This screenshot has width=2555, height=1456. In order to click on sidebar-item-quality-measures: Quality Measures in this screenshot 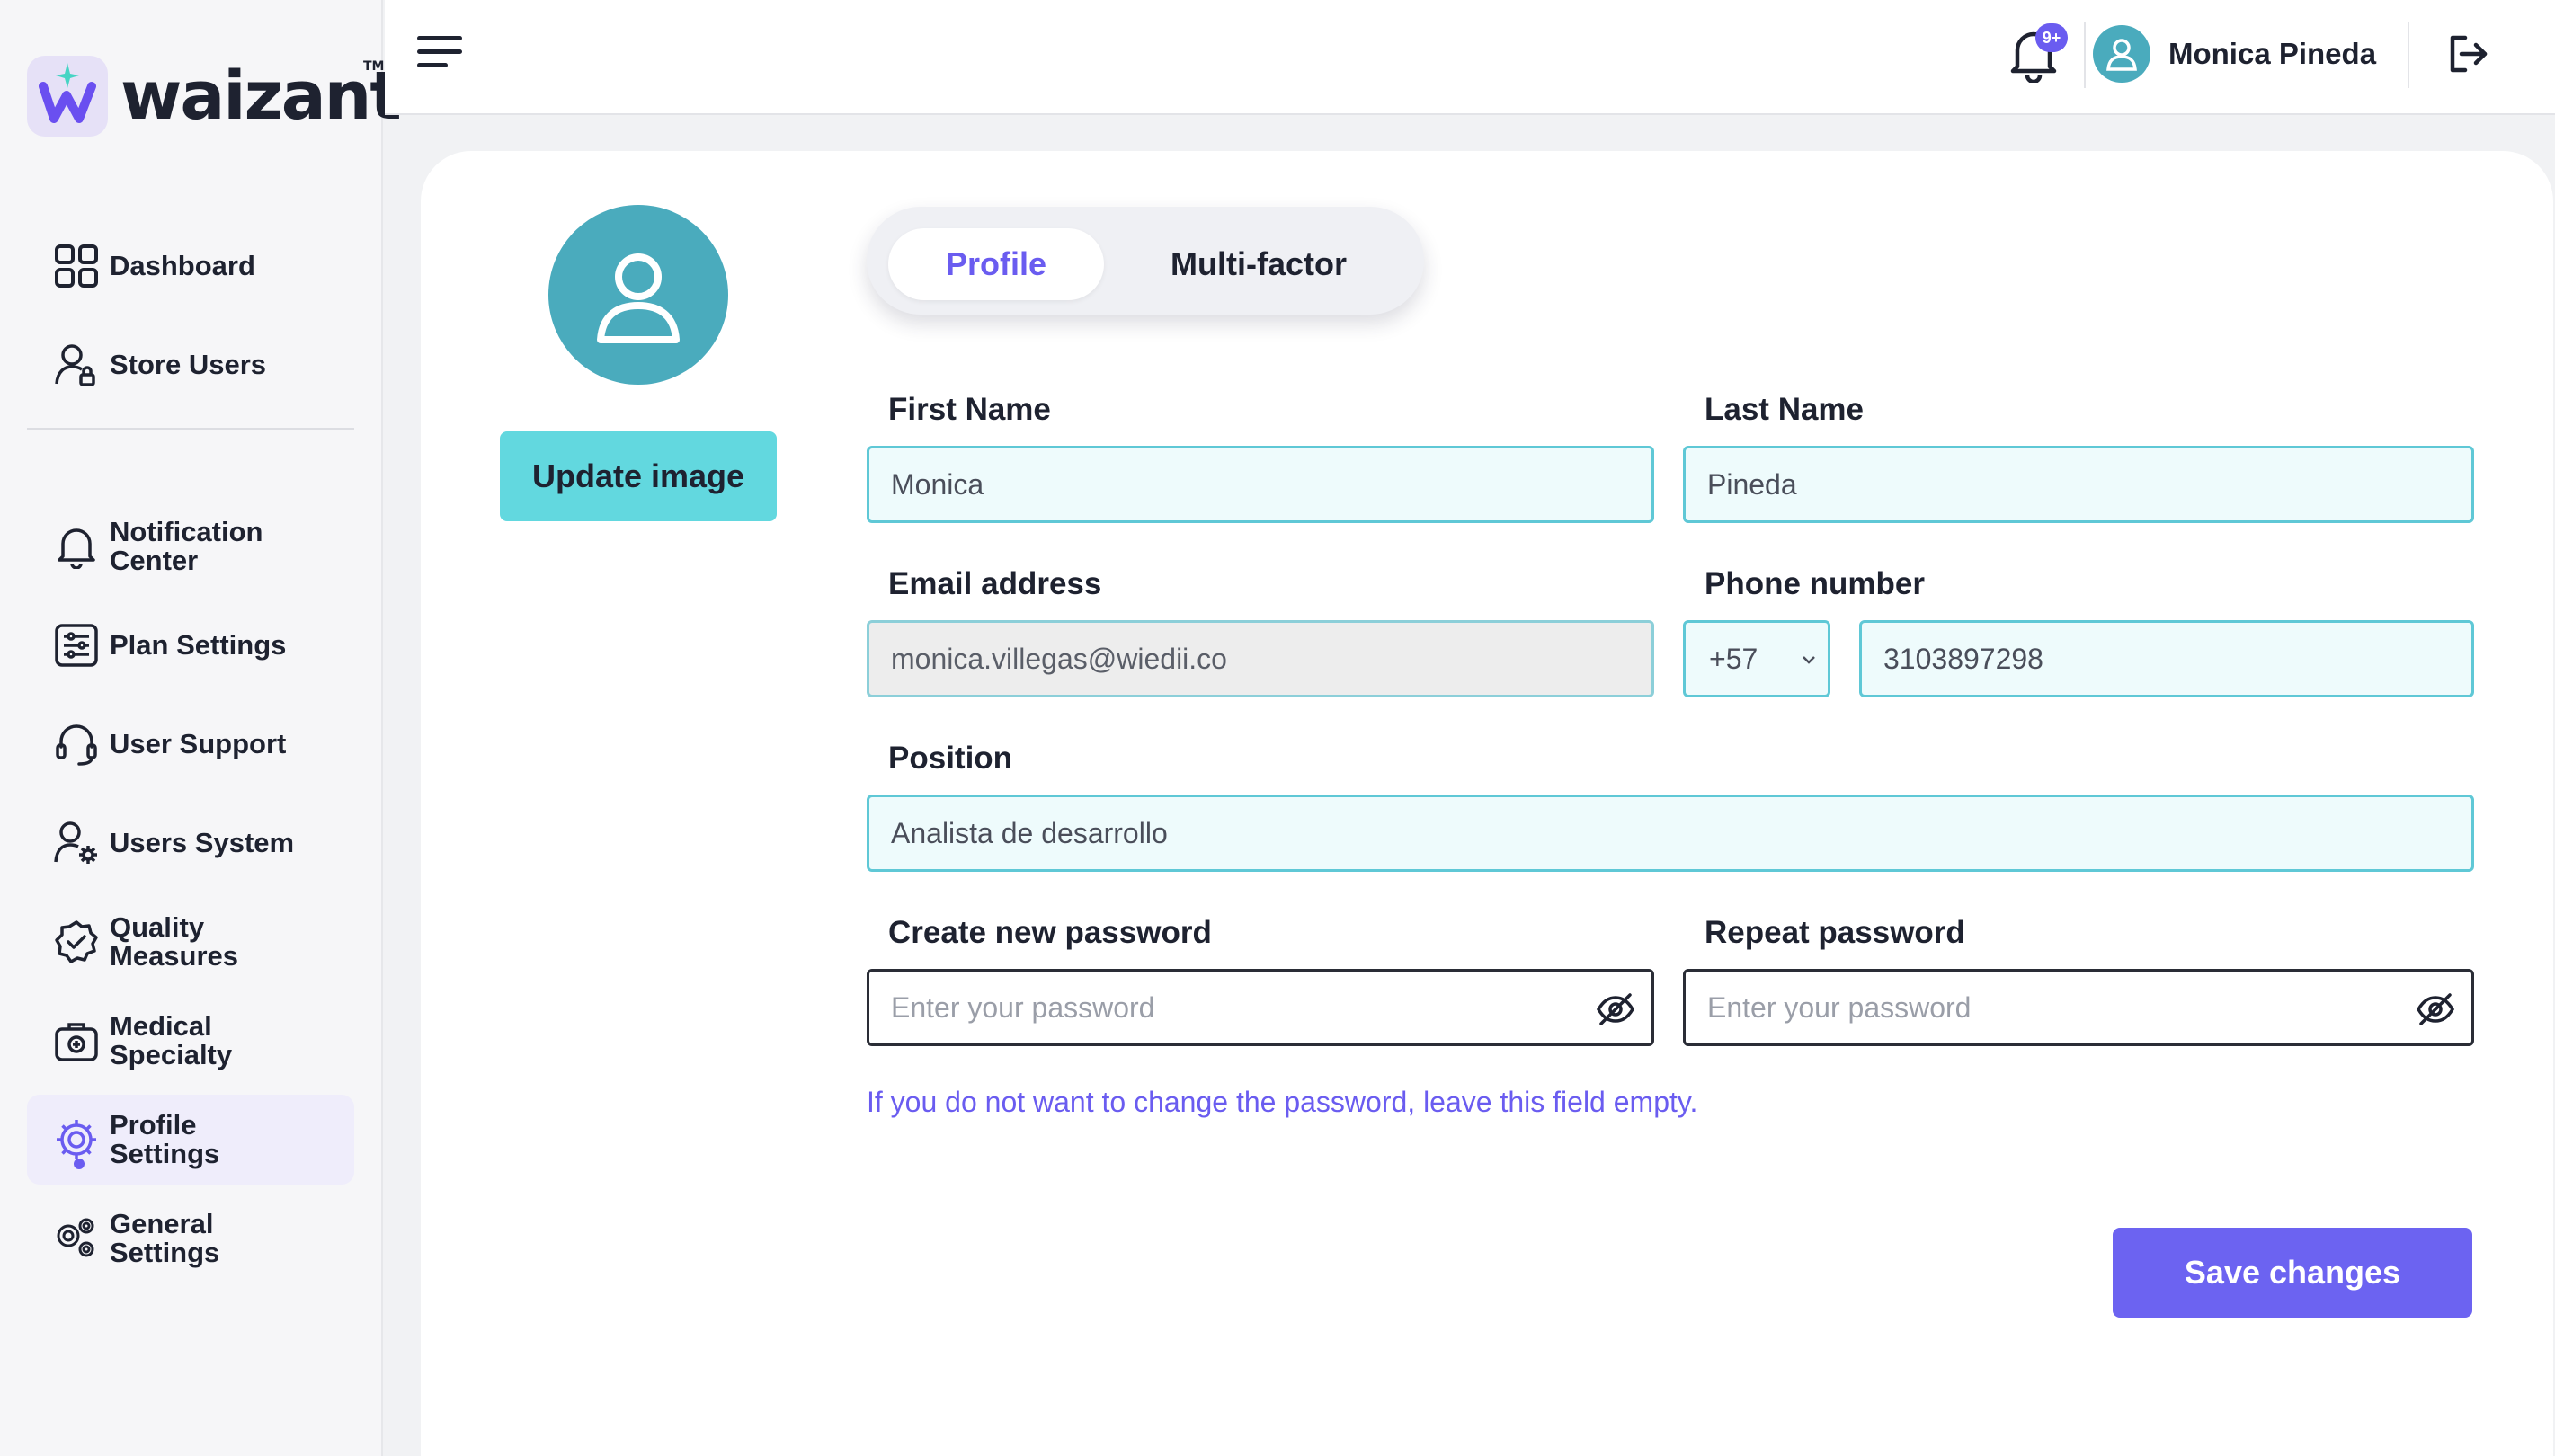, I will do `click(190, 942)`.